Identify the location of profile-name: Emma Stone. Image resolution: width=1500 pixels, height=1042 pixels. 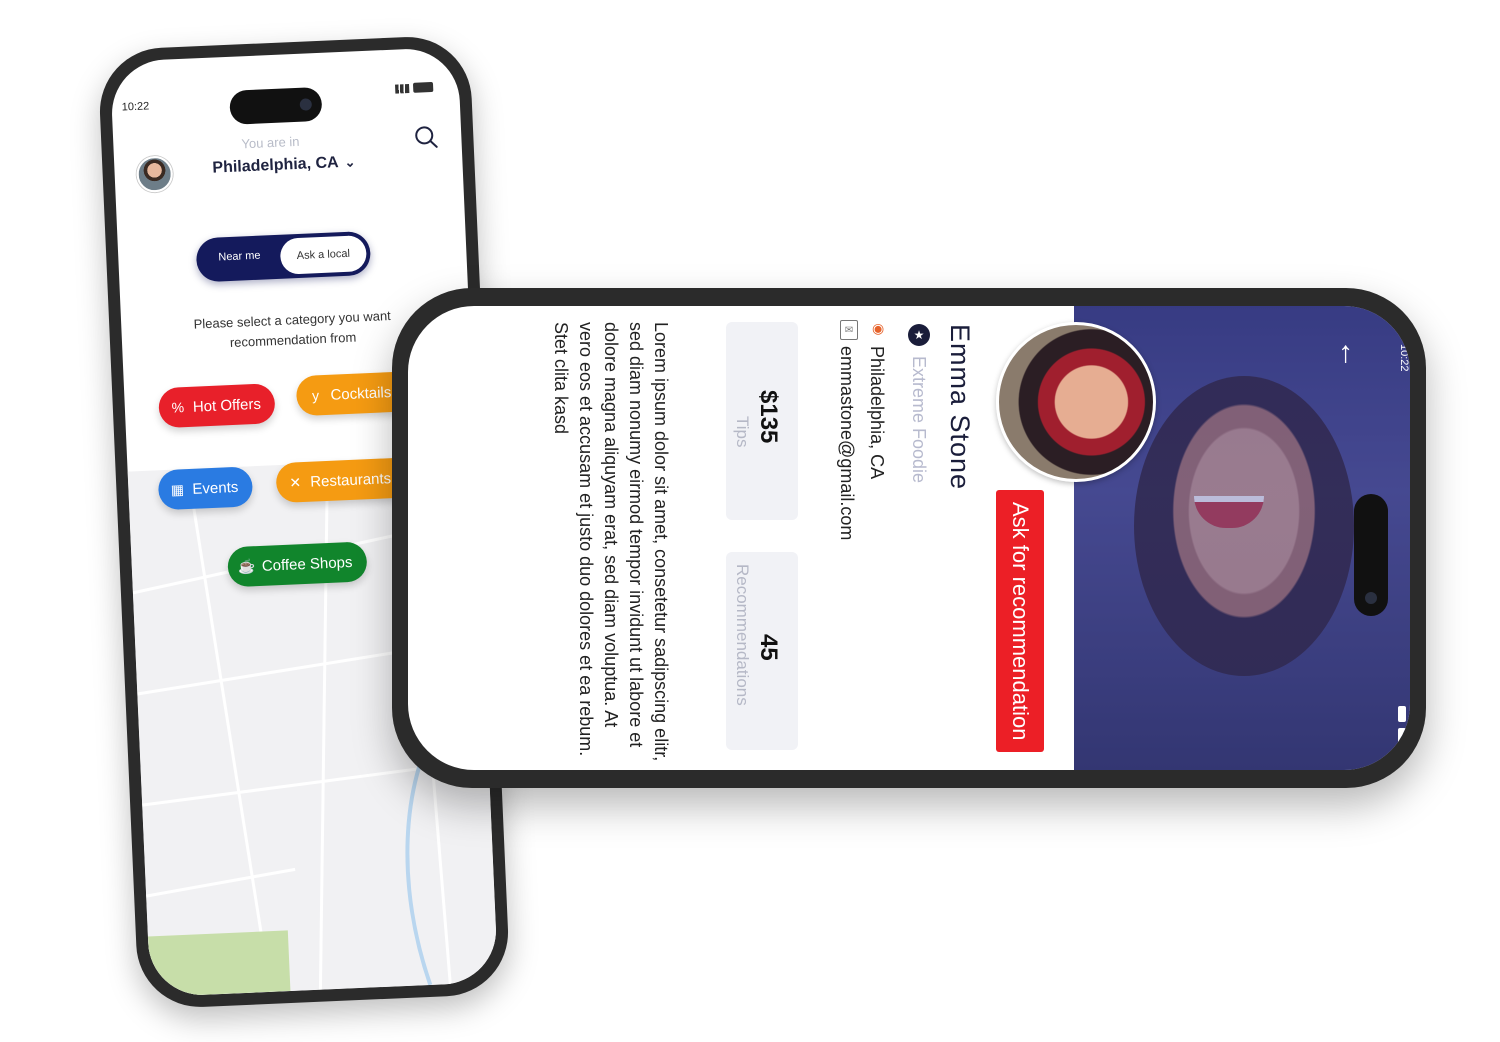
(960, 407).